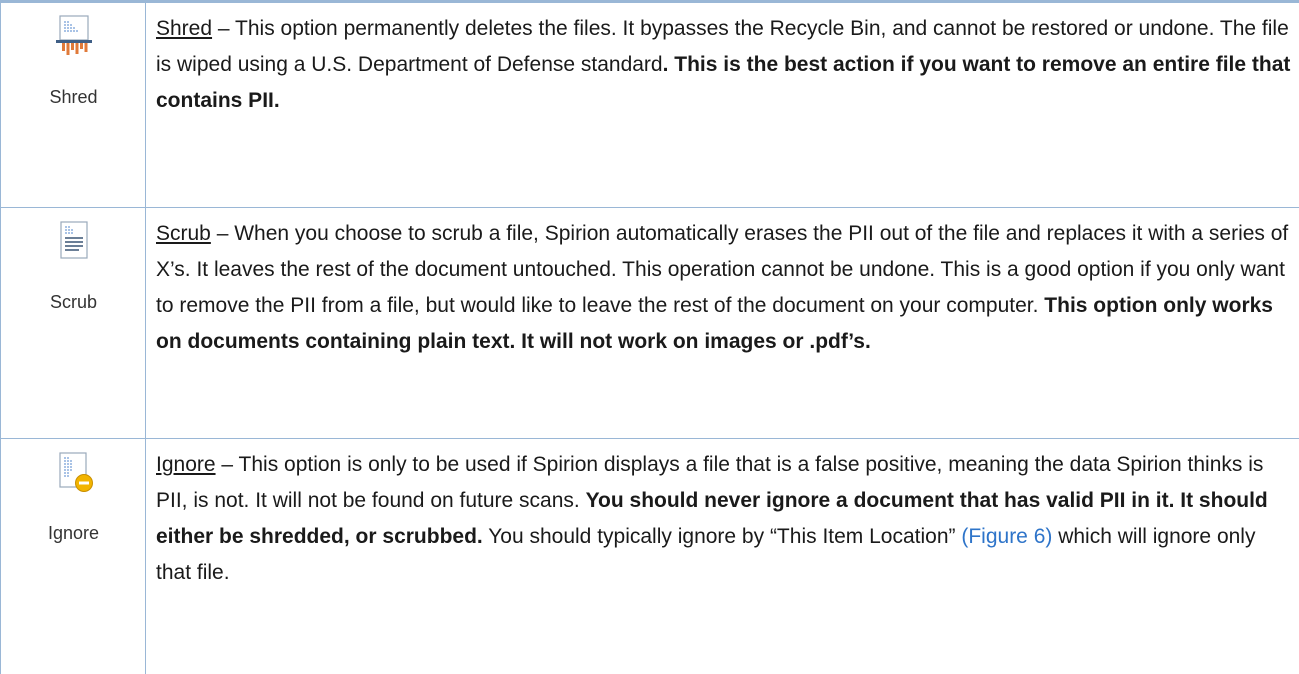 This screenshot has width=1299, height=674. Describe the element at coordinates (73, 556) in the screenshot. I see `ignore-icon-cell: Ignore` at that location.